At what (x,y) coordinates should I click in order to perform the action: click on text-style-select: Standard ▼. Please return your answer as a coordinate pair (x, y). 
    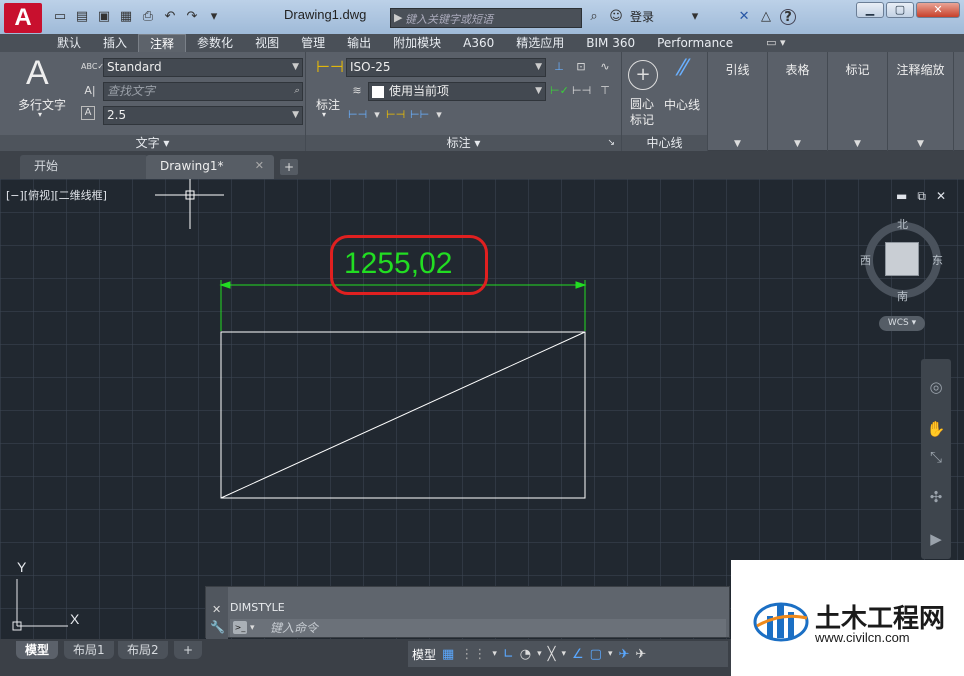
    Looking at the image, I should click on (203, 67).